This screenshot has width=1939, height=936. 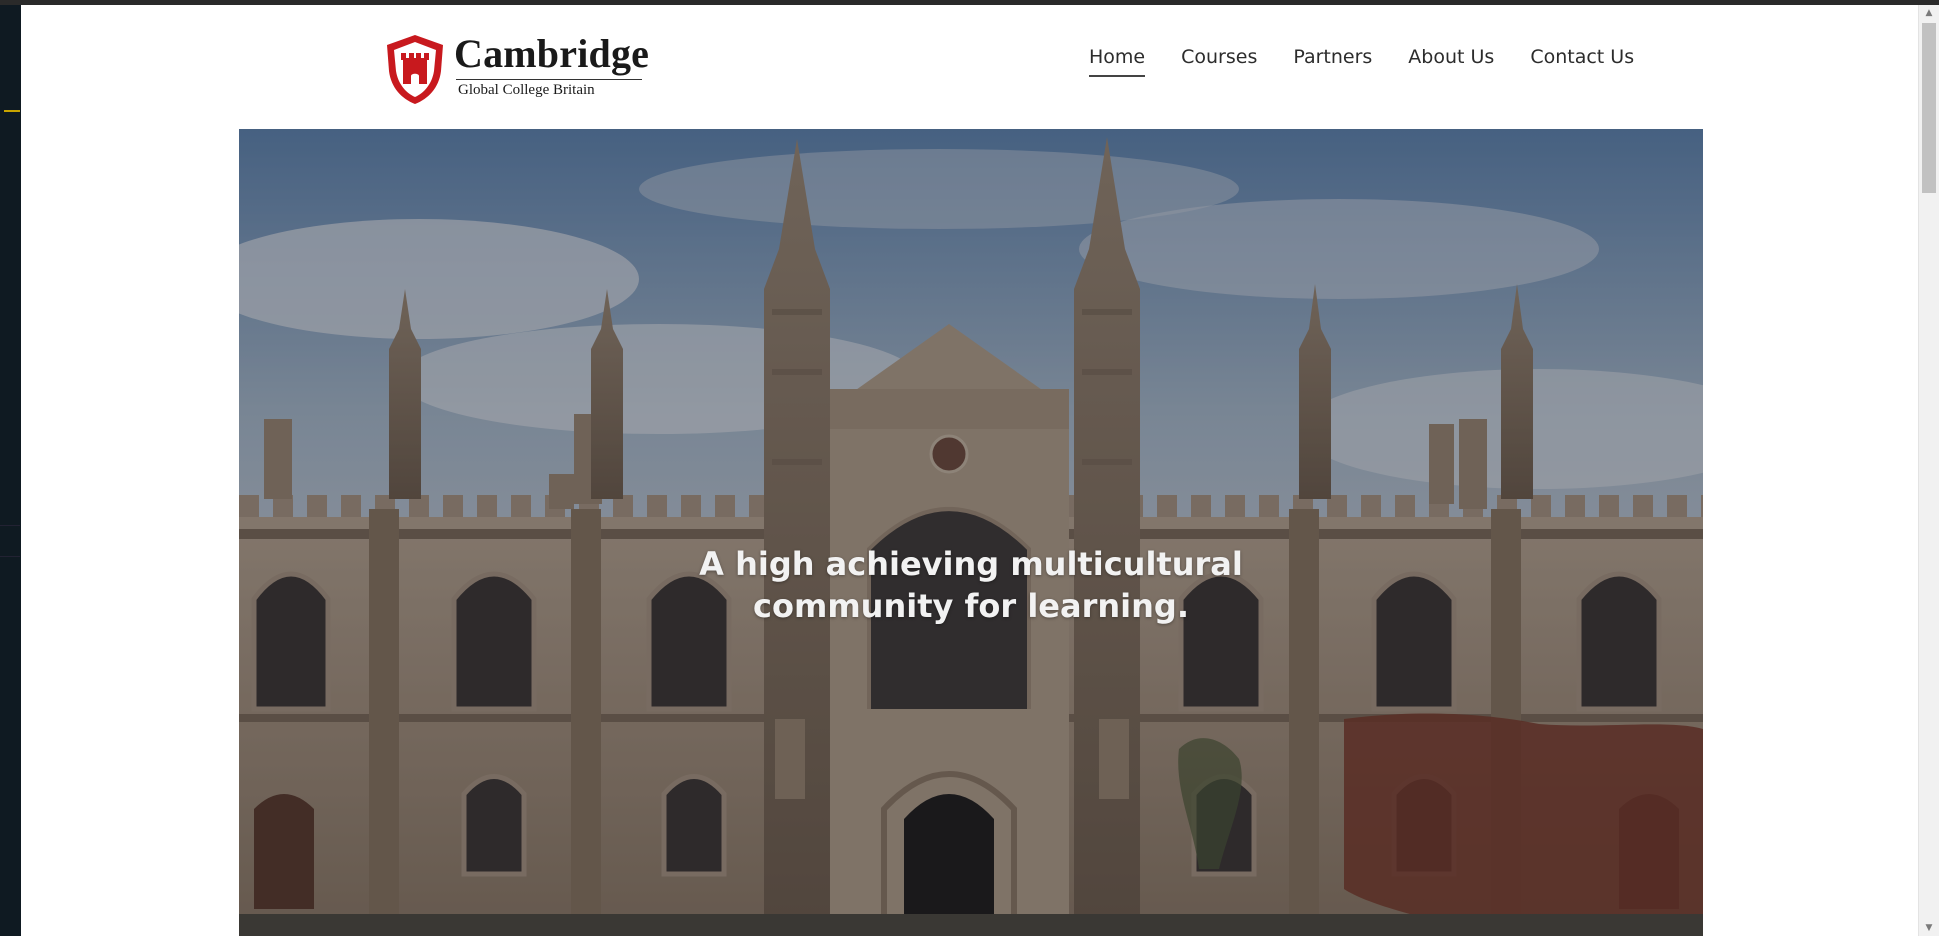 I want to click on page-scrollbar: ▲ ▼, so click(x=1928, y=470).